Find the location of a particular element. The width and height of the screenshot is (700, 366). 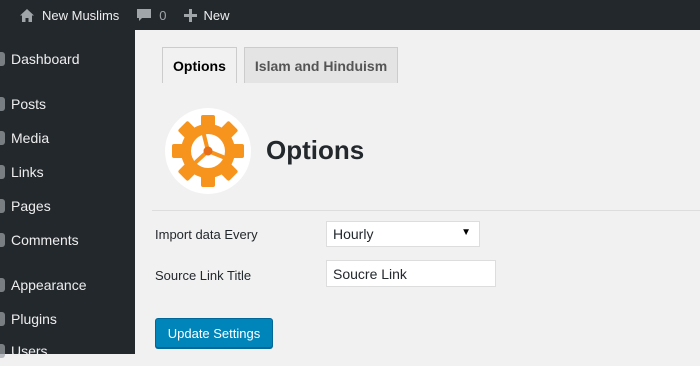

sidebar-item-label: Comments is located at coordinates (45, 240).